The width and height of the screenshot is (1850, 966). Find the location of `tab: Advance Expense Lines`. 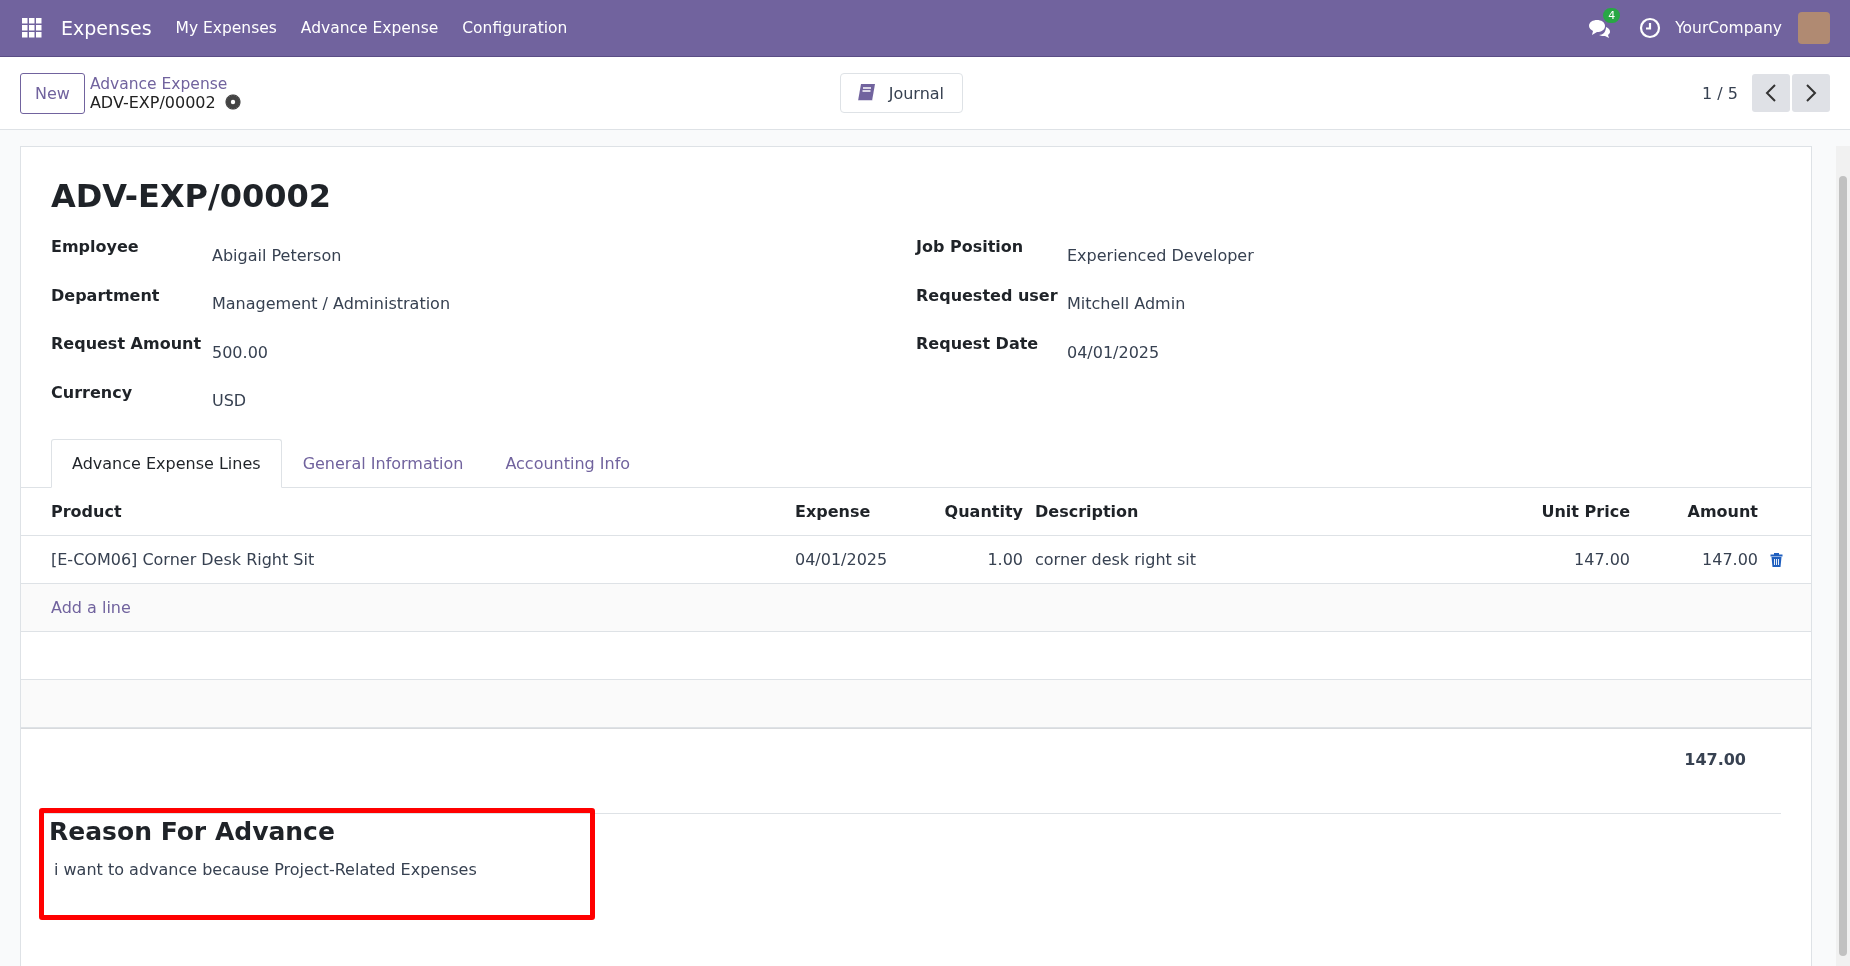

tab: Advance Expense Lines is located at coordinates (166, 463).